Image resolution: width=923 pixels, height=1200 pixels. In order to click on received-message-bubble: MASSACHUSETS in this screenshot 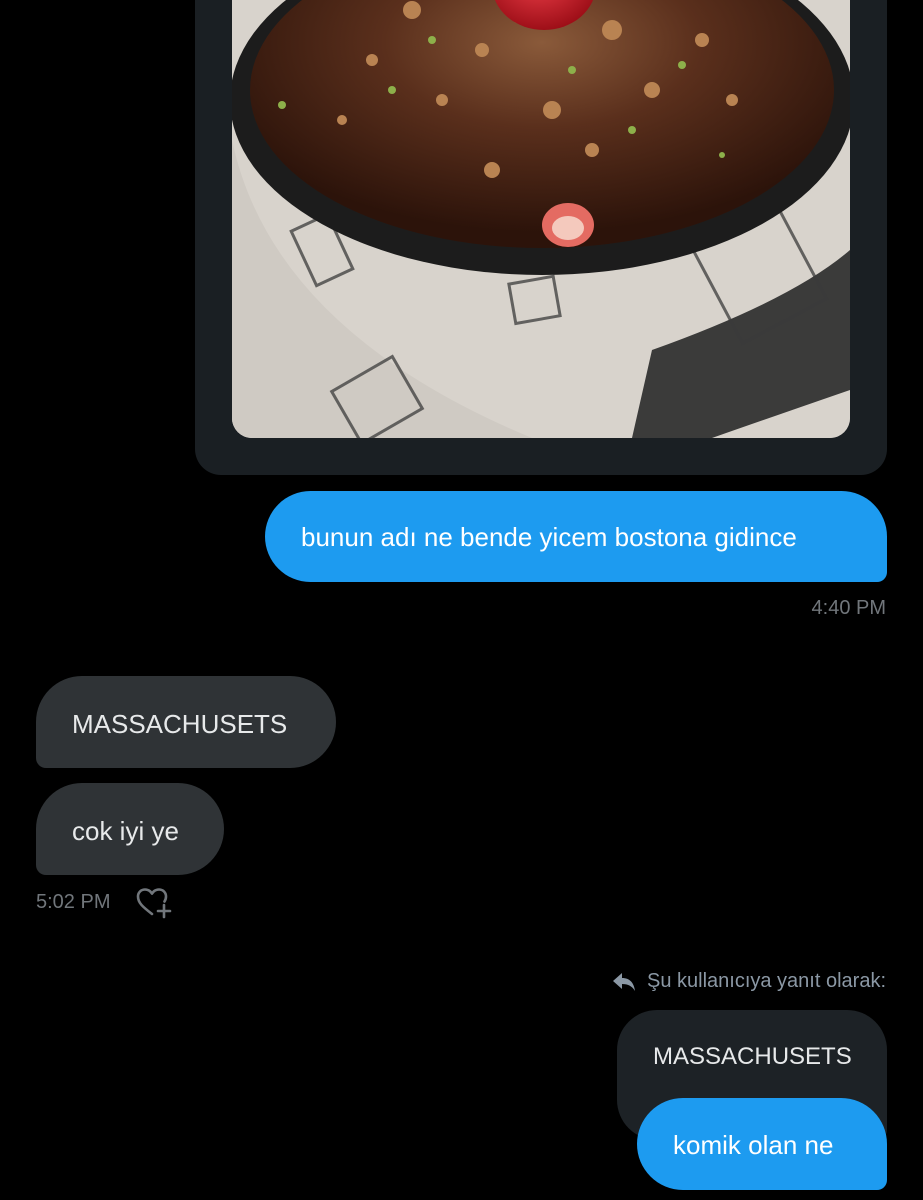, I will do `click(186, 722)`.